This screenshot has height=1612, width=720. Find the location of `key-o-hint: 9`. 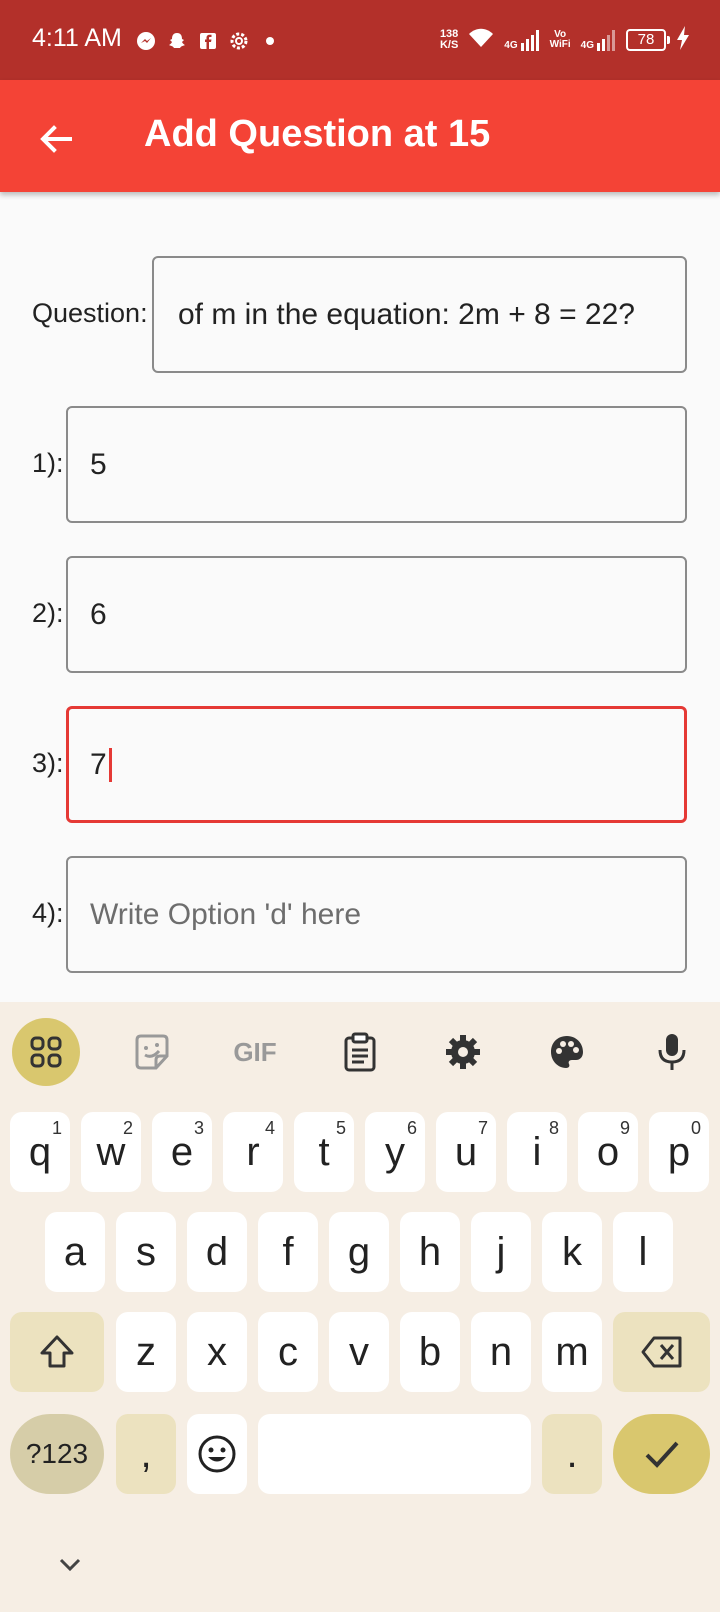

key-o-hint: 9 is located at coordinates (624, 1128).